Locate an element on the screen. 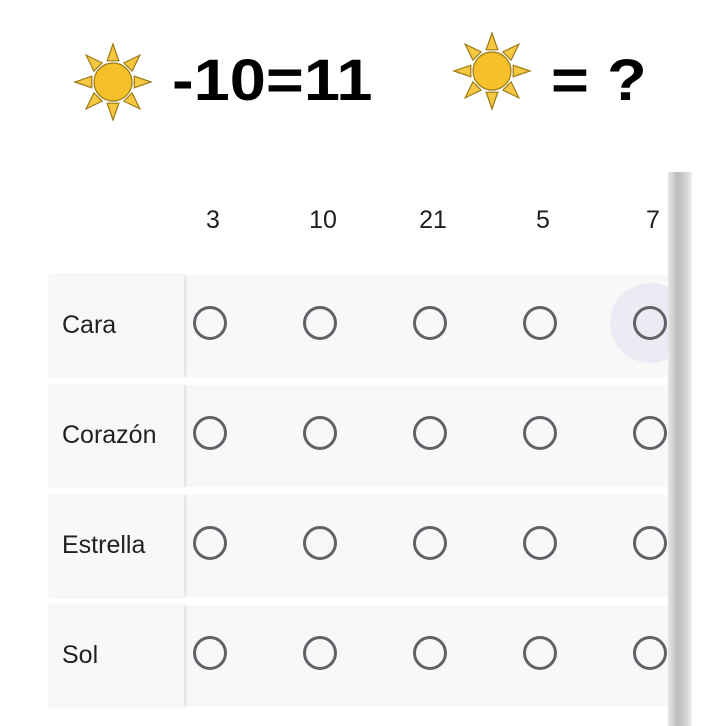 The image size is (725, 726). grid-row: Estrella is located at coordinates (368, 546).